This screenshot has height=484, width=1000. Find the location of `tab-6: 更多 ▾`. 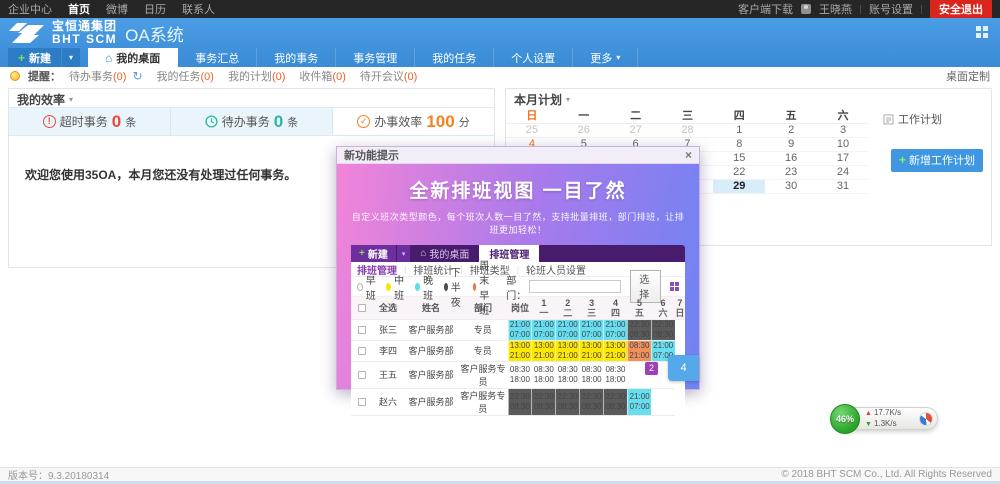

tab-6: 更多 ▾ is located at coordinates (606, 57).